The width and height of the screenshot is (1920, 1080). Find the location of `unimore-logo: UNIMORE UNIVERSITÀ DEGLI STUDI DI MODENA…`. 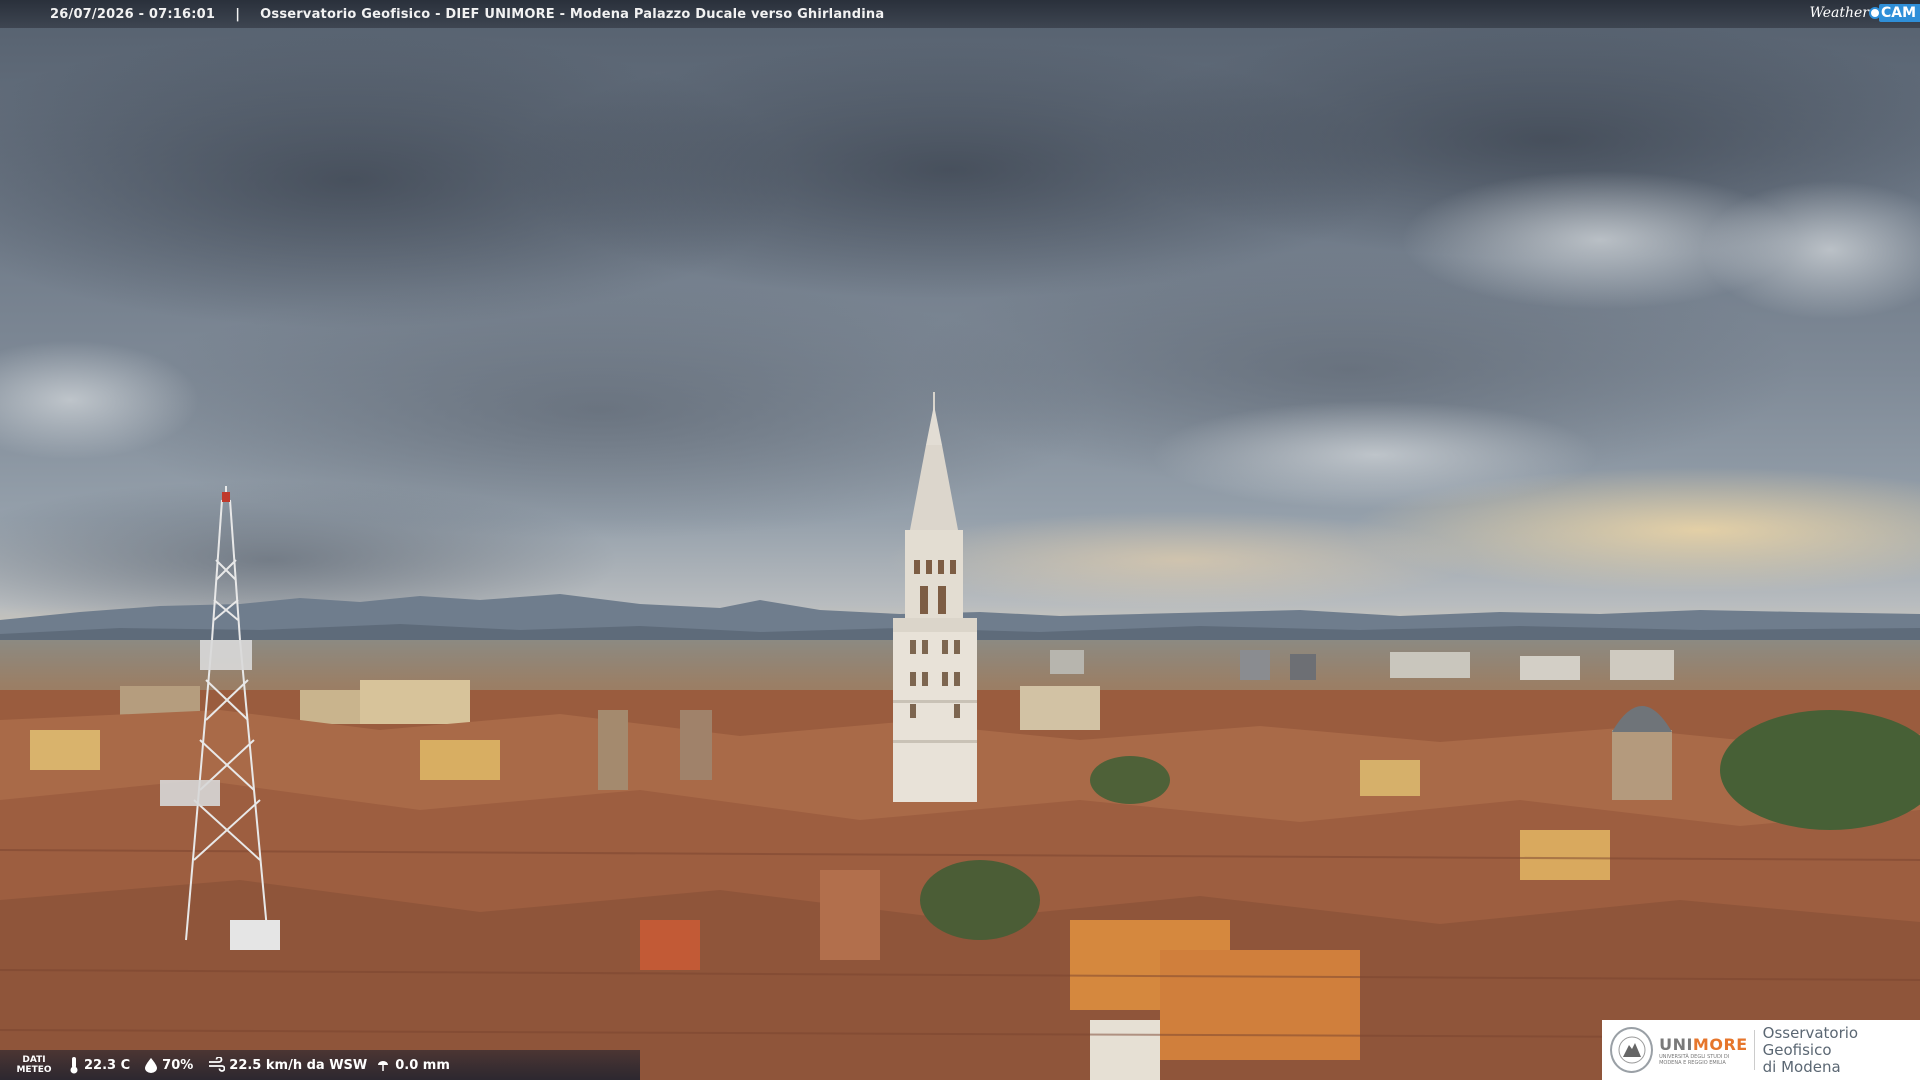

unimore-logo: UNIMORE UNIVERSITÀ DEGLI STUDI DI MODENA… is located at coordinates (1761, 1050).